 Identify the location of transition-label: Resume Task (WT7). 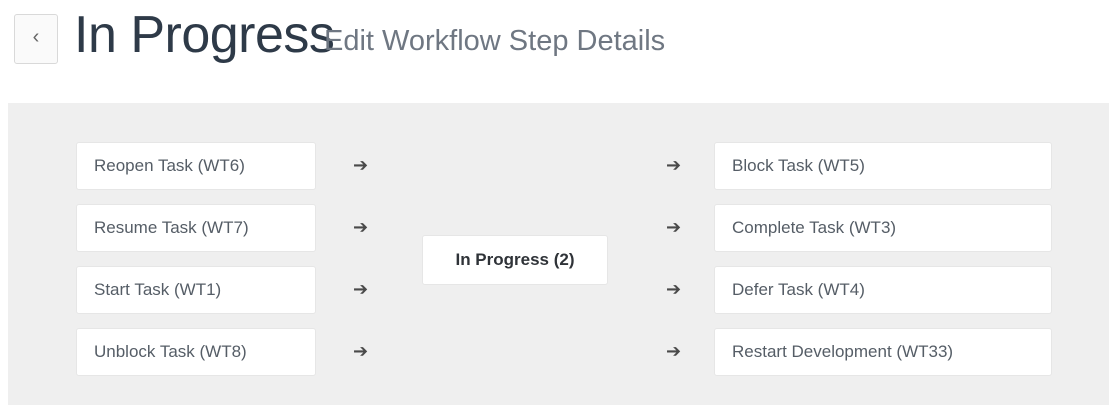
(171, 227).